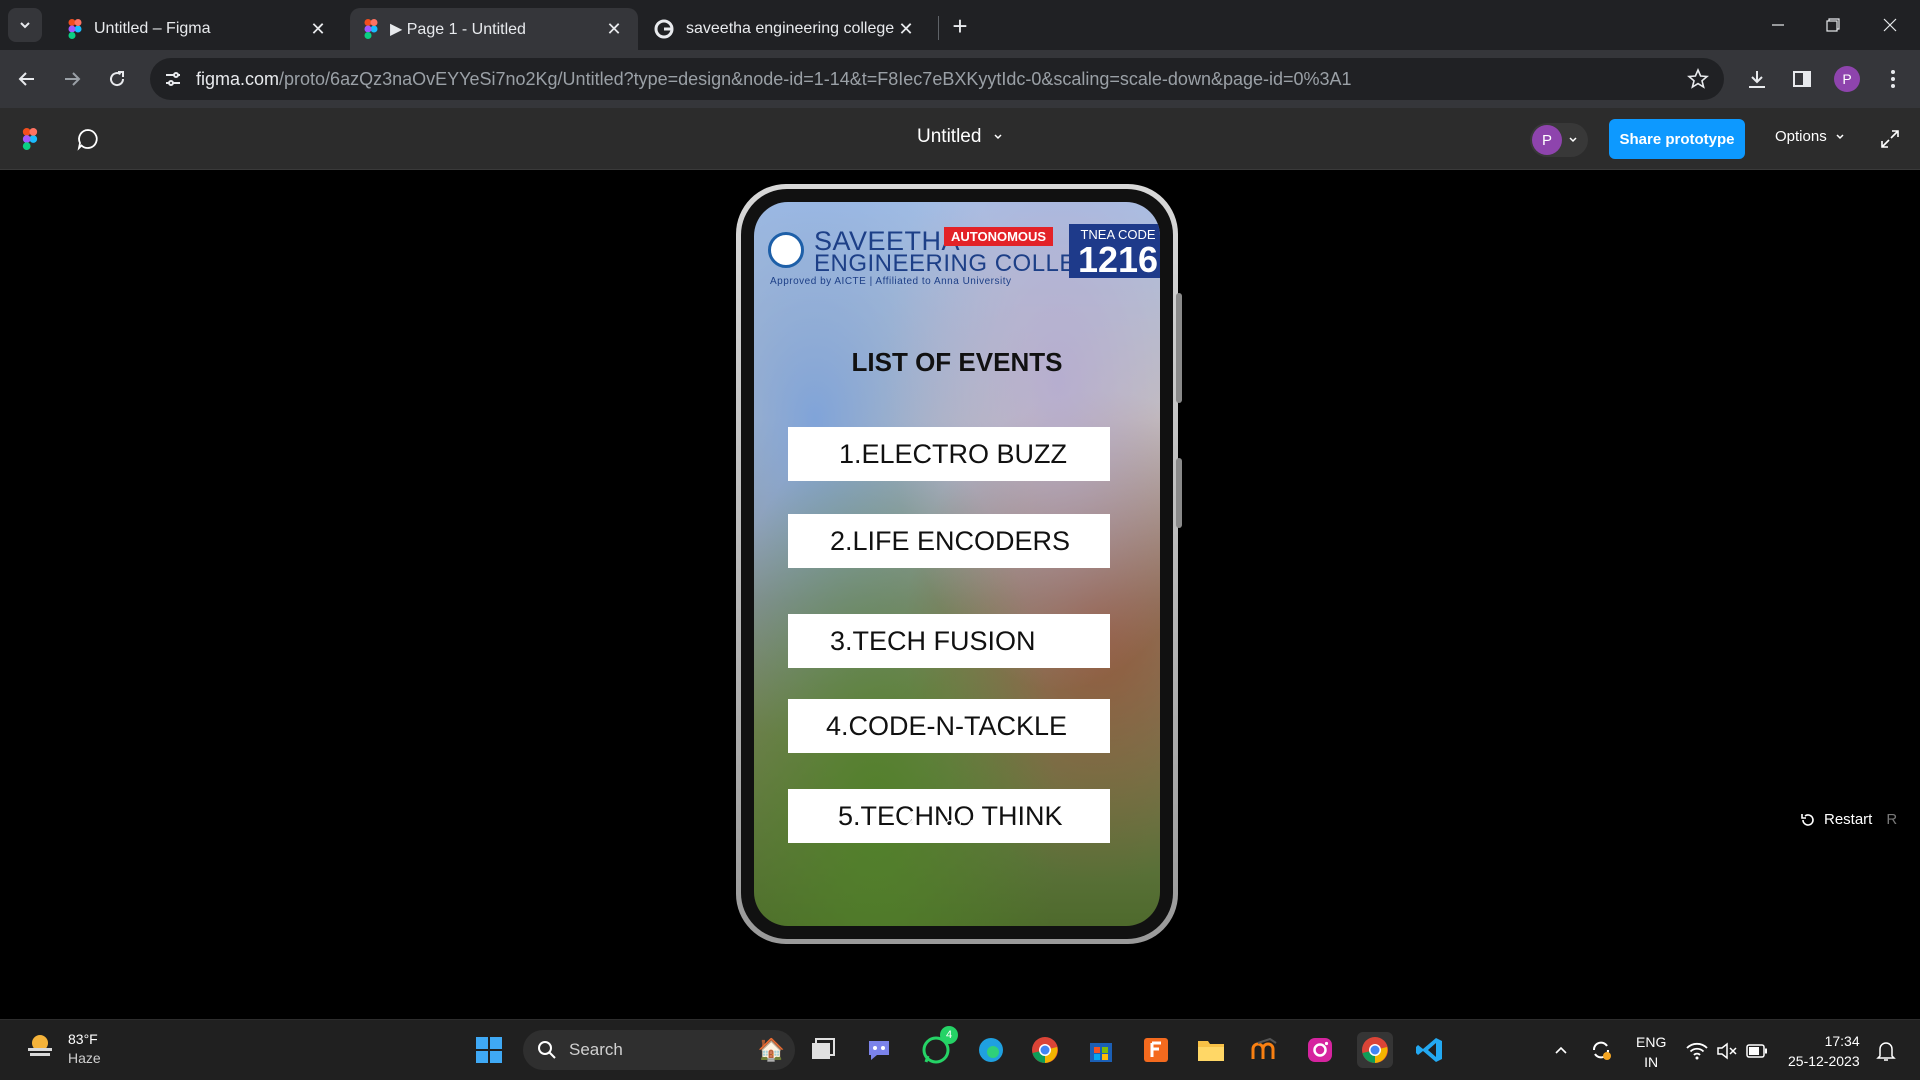  What do you see at coordinates (117, 79) in the screenshot?
I see `reload-button` at bounding box center [117, 79].